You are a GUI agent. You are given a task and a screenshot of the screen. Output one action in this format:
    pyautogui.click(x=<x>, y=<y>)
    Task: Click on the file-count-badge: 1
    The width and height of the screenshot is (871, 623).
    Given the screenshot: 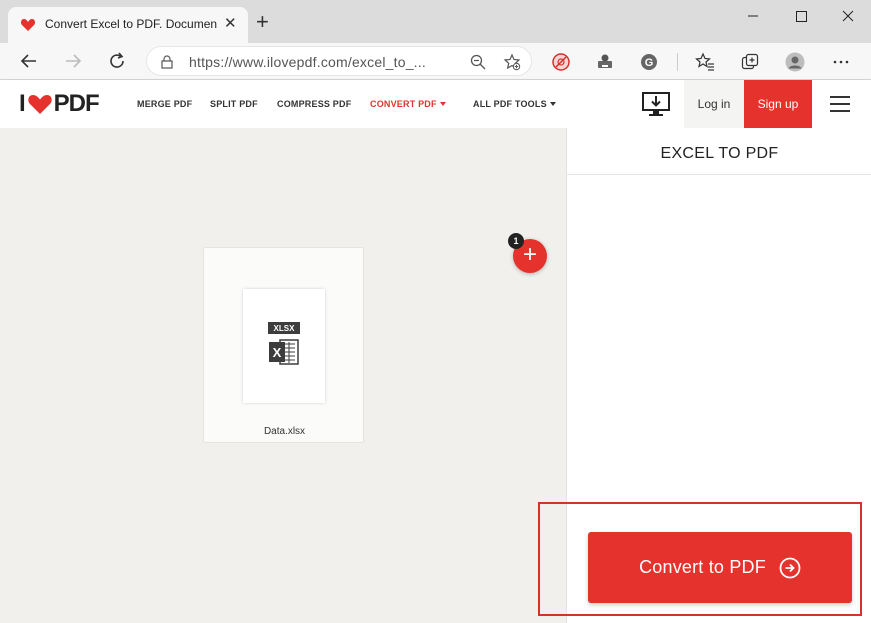 What is the action you would take?
    pyautogui.click(x=516, y=241)
    